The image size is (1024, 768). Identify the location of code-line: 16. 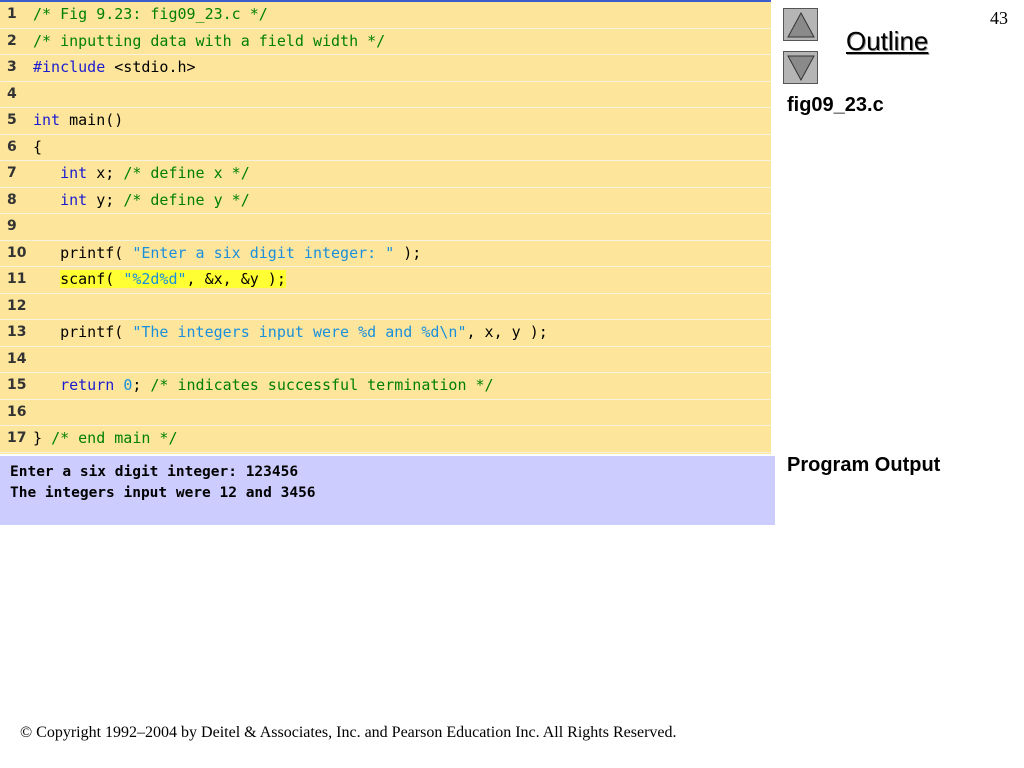
(385, 413).